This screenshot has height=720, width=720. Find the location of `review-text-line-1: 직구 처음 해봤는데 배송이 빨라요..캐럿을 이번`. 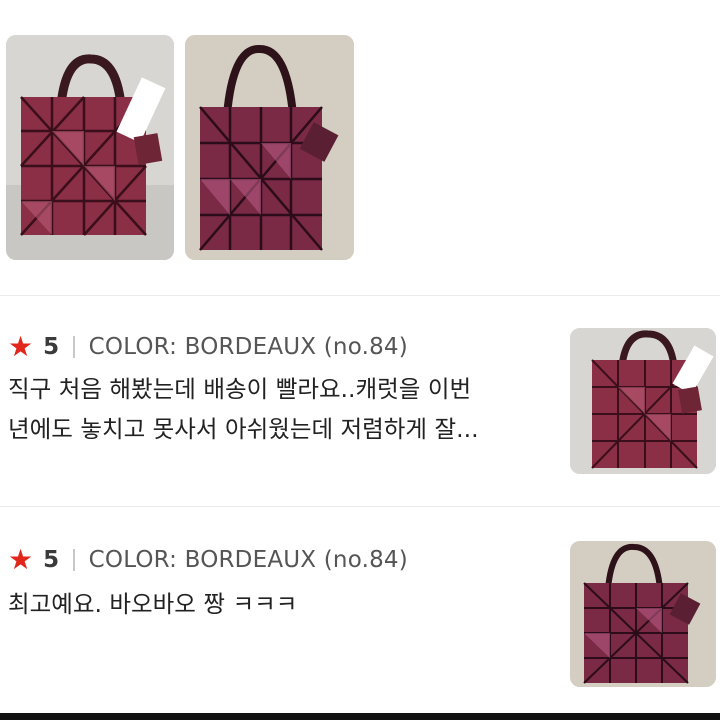

review-text-line-1: 직구 처음 해봤는데 배송이 빨라요..캐럿을 이번 is located at coordinates (240, 389).